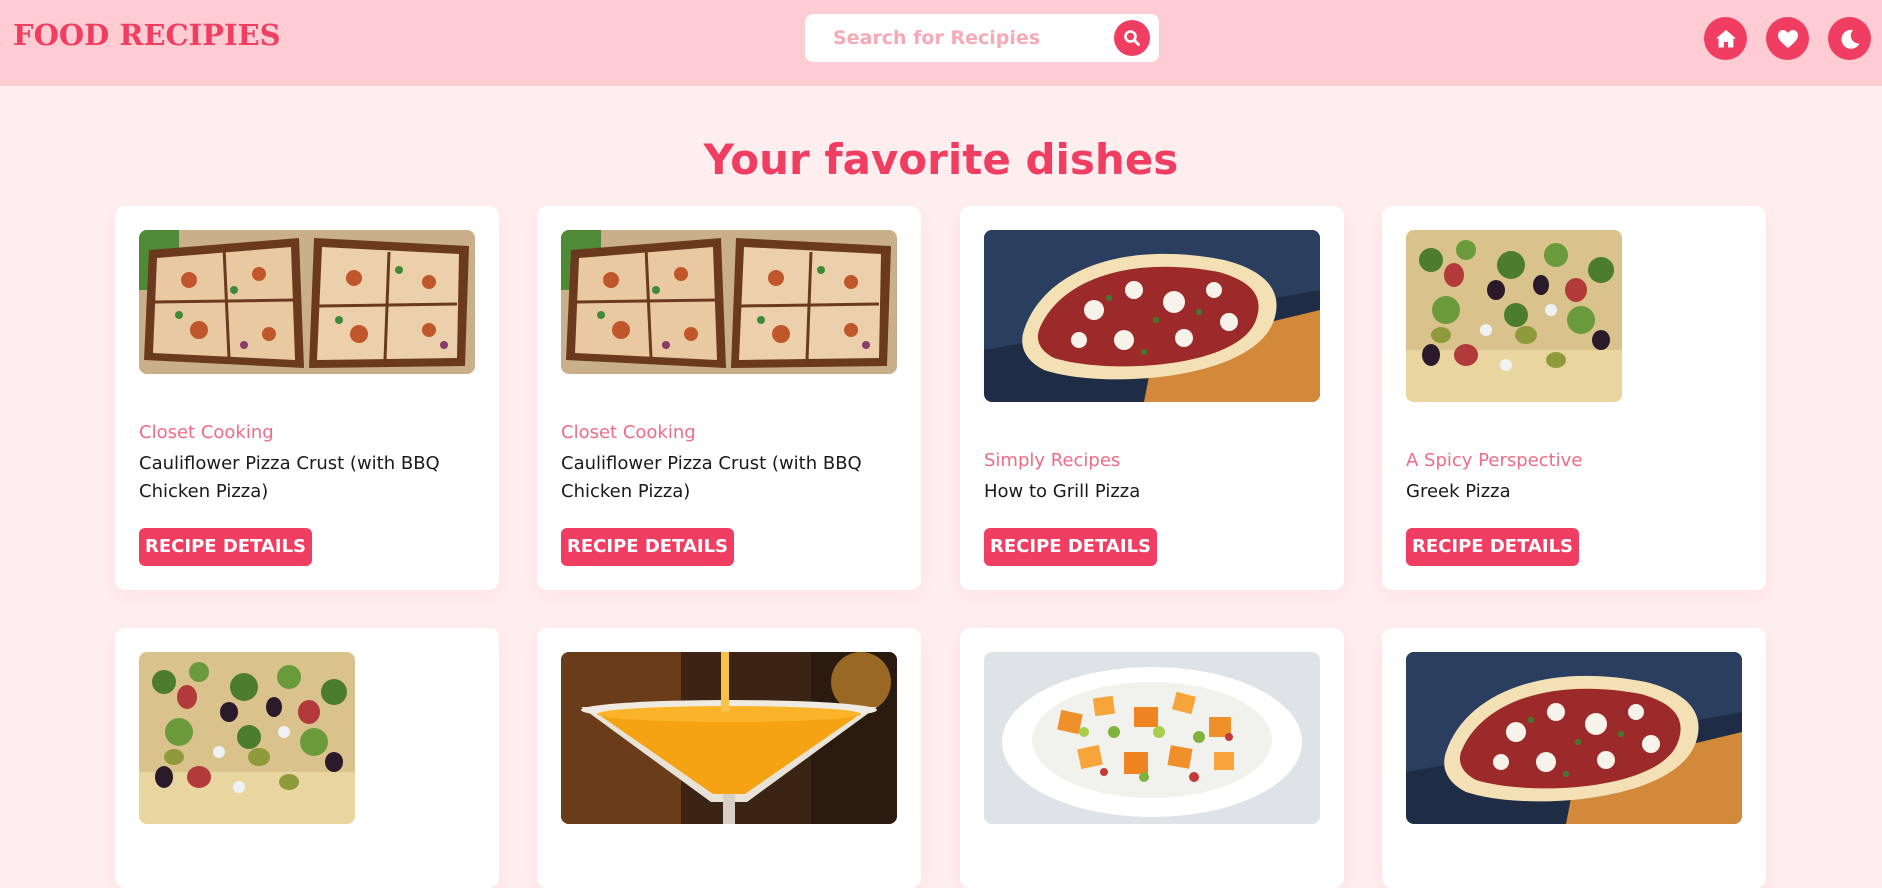 The height and width of the screenshot is (888, 1882). Describe the element at coordinates (1152, 738) in the screenshot. I see `recipe-image-mango-salsa` at that location.